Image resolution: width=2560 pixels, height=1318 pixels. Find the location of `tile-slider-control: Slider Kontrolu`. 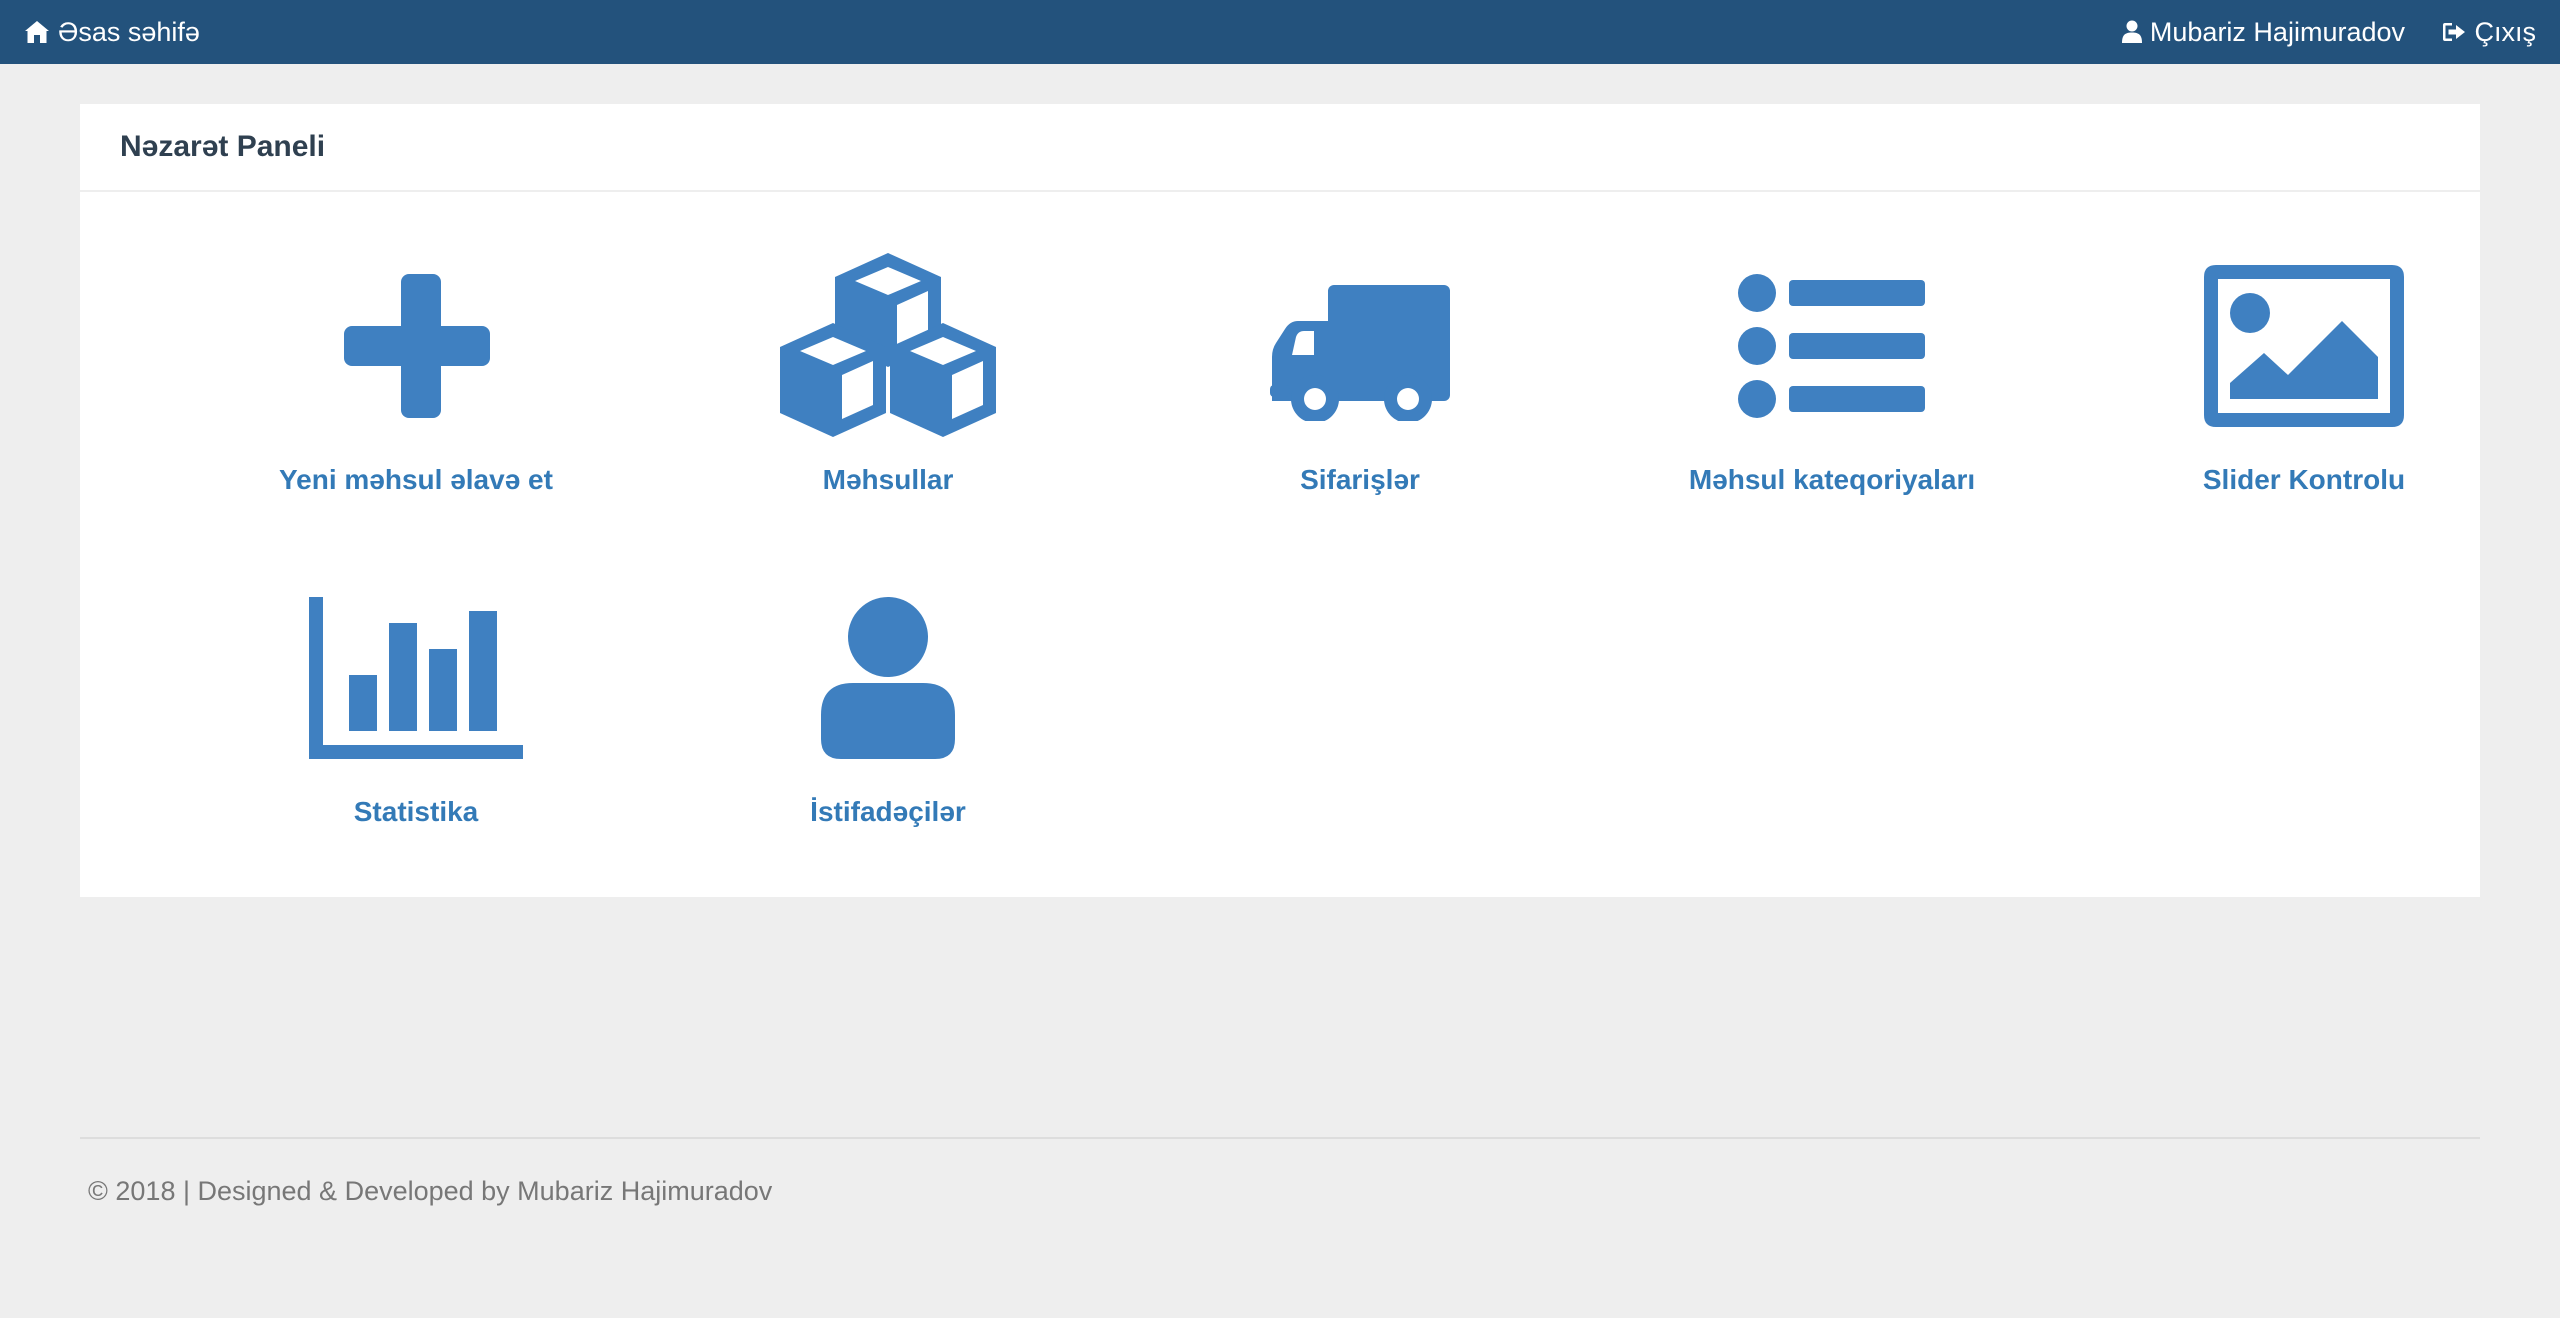

tile-slider-control: Slider Kontrolu is located at coordinates (2304, 366).